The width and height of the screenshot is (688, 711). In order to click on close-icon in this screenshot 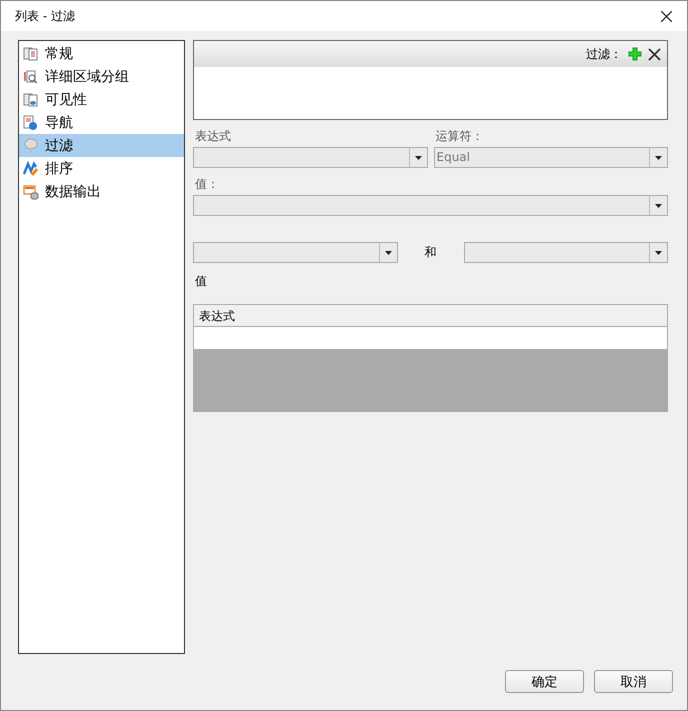, I will do `click(666, 16)`.